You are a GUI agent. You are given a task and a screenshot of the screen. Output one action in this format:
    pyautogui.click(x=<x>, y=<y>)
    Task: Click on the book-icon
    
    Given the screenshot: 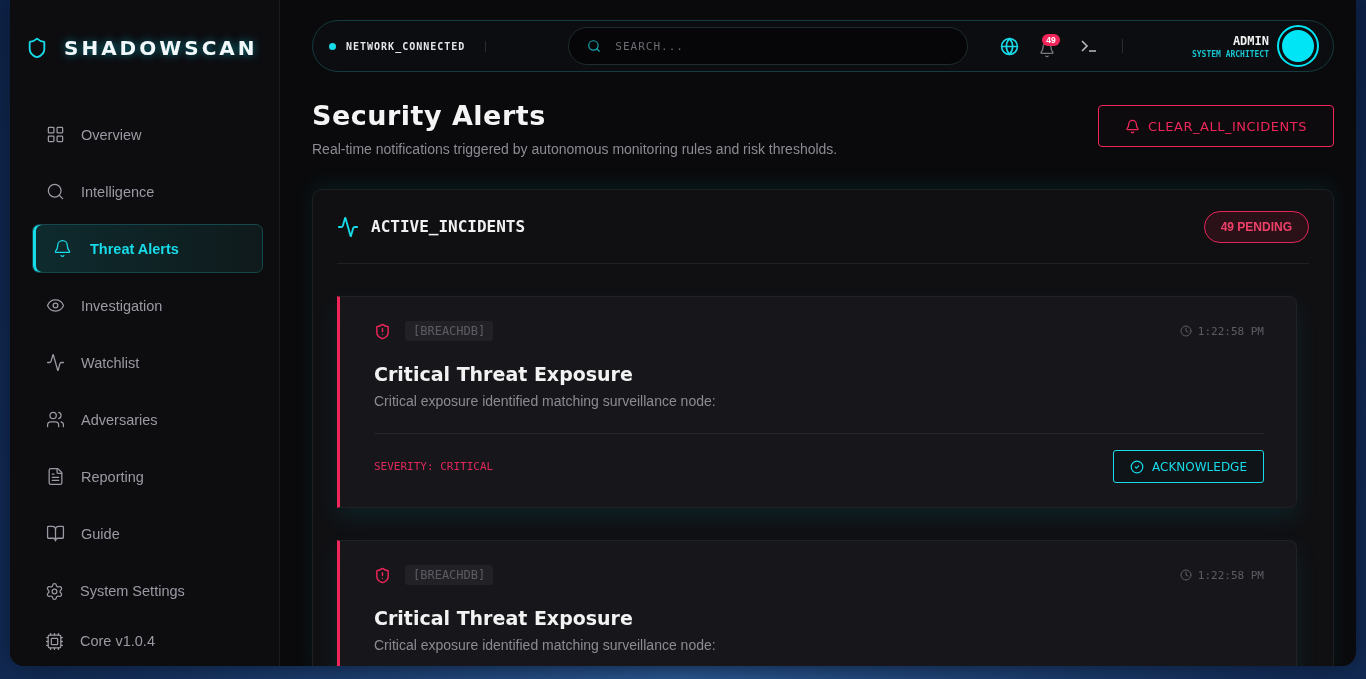 What is the action you would take?
    pyautogui.click(x=55, y=533)
    